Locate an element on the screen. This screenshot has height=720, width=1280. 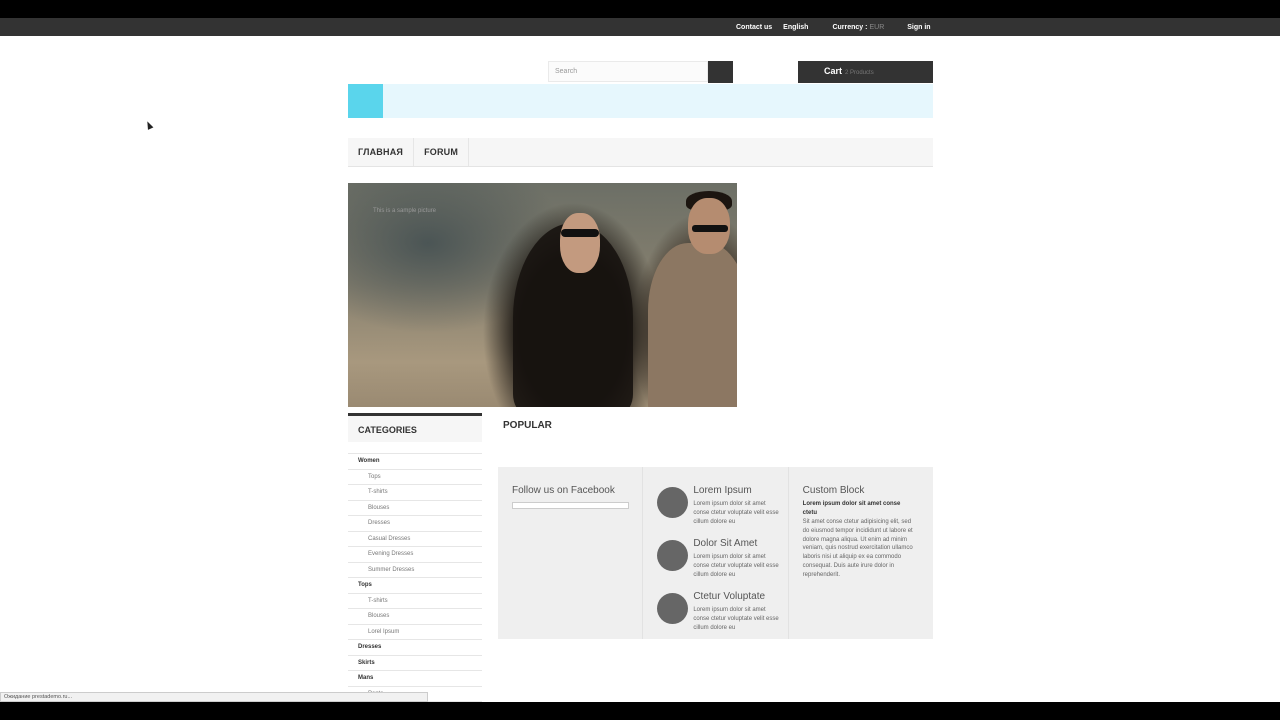
top-navbar: Contact us English Currency : EUR Sign in is located at coordinates (640, 27).